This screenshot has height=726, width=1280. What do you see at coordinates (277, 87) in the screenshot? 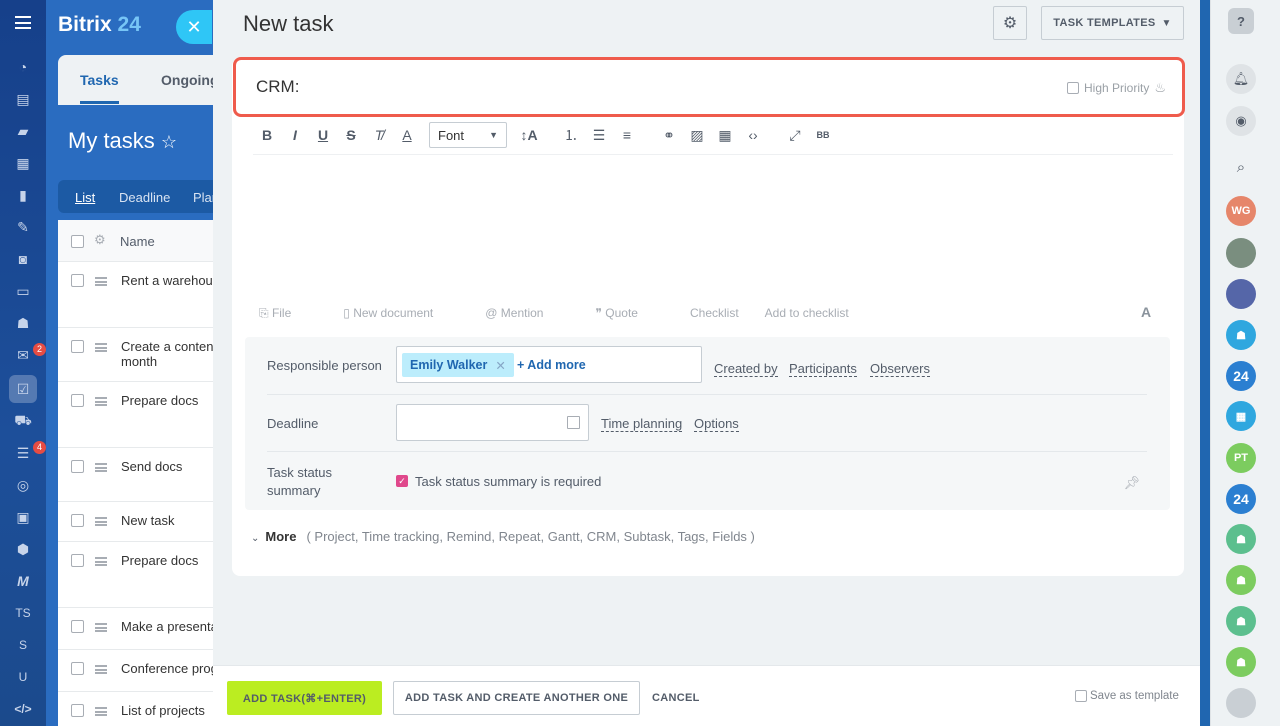
I see `task-title-value: CRM:` at bounding box center [277, 87].